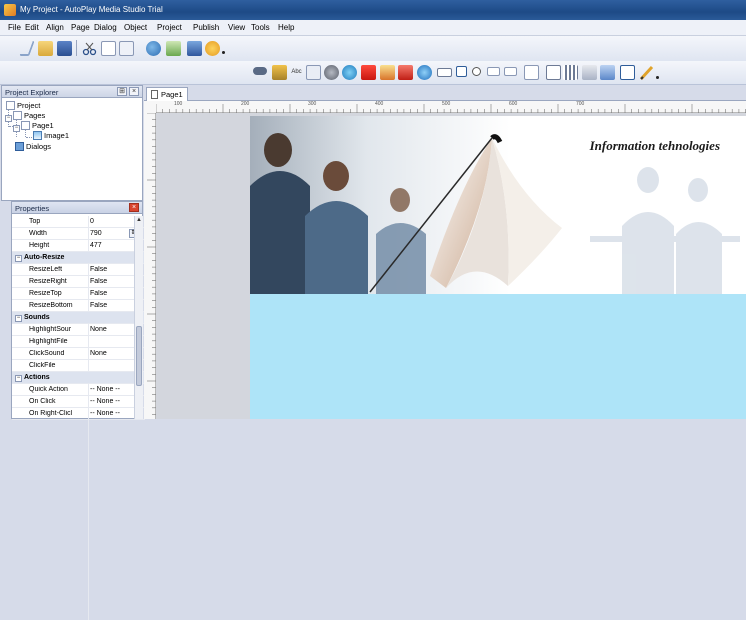 Image resolution: width=746 pixels, height=620 pixels. I want to click on property-row: Quick Action -- None --, so click(78, 390).